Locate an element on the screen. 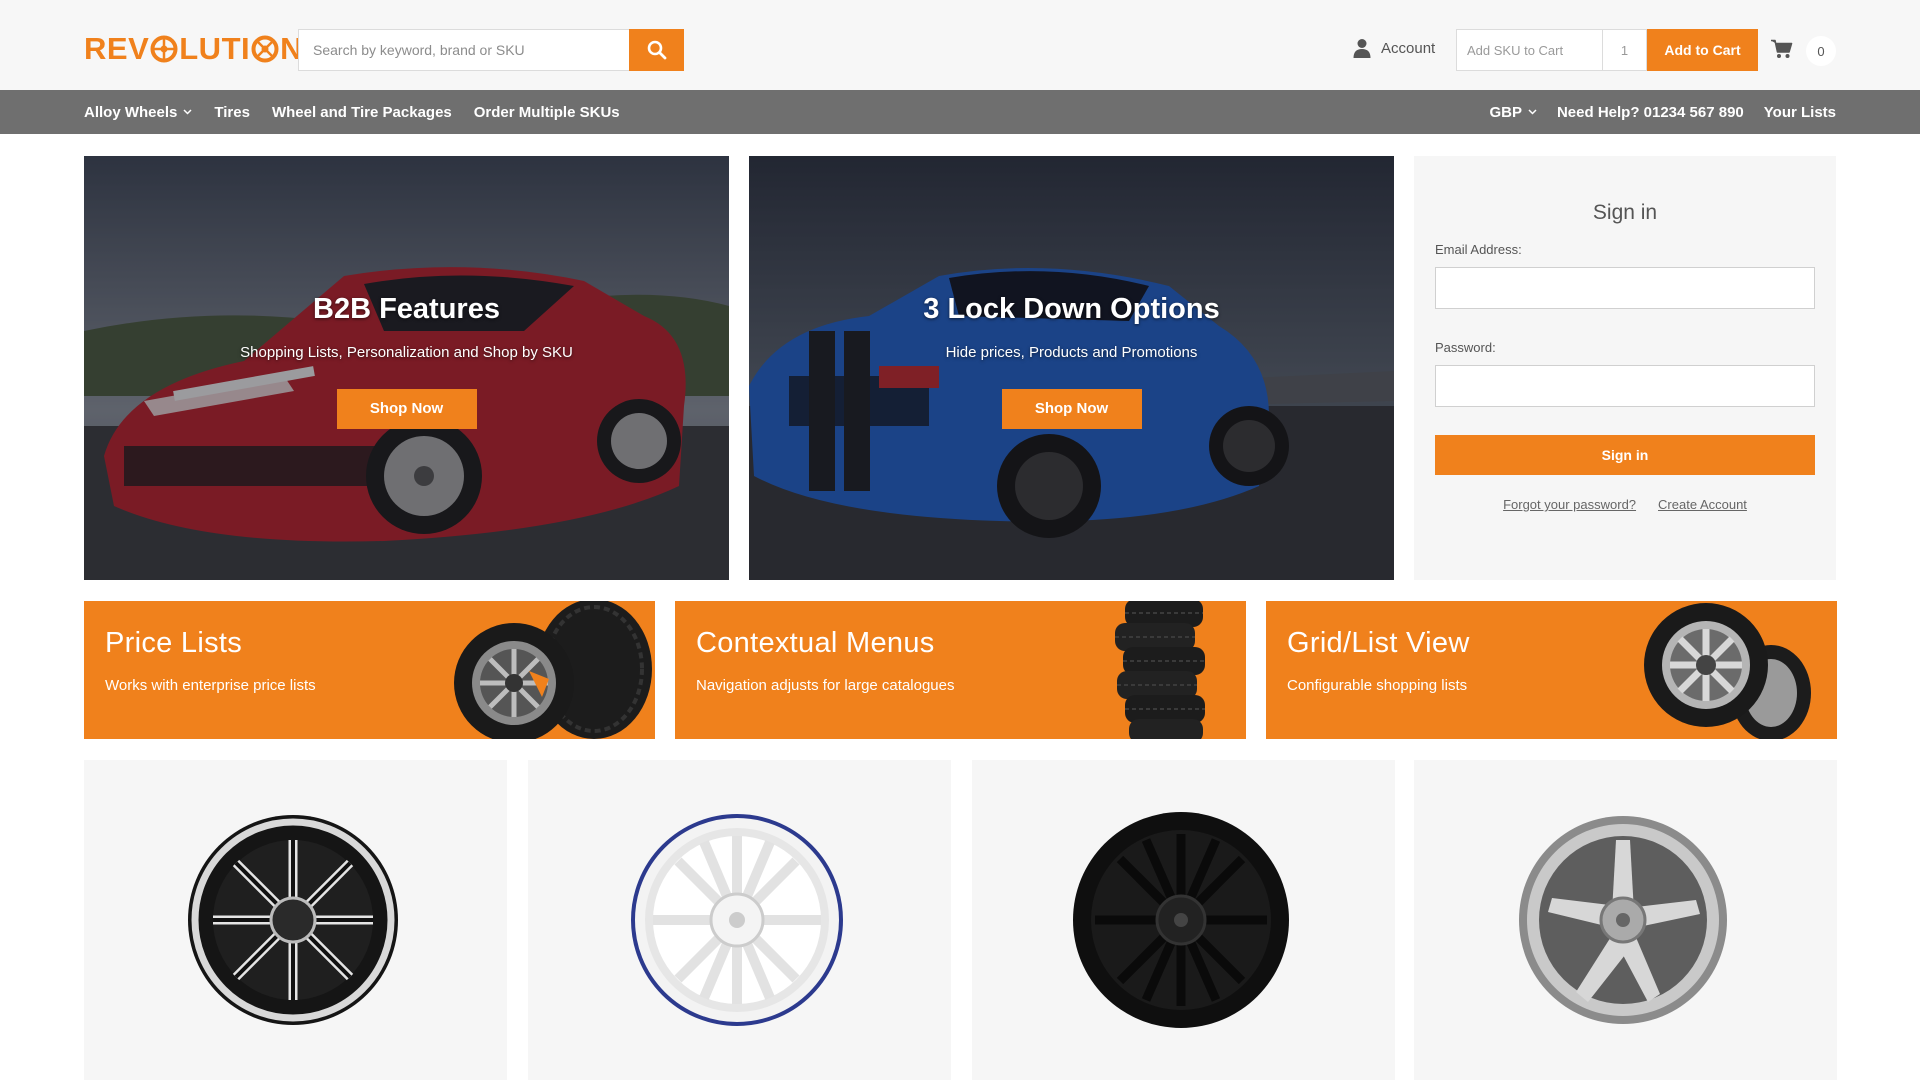 The image size is (1920, 1080). signin-panel: Sign in Email Address: Password is located at coordinates (1625, 368).